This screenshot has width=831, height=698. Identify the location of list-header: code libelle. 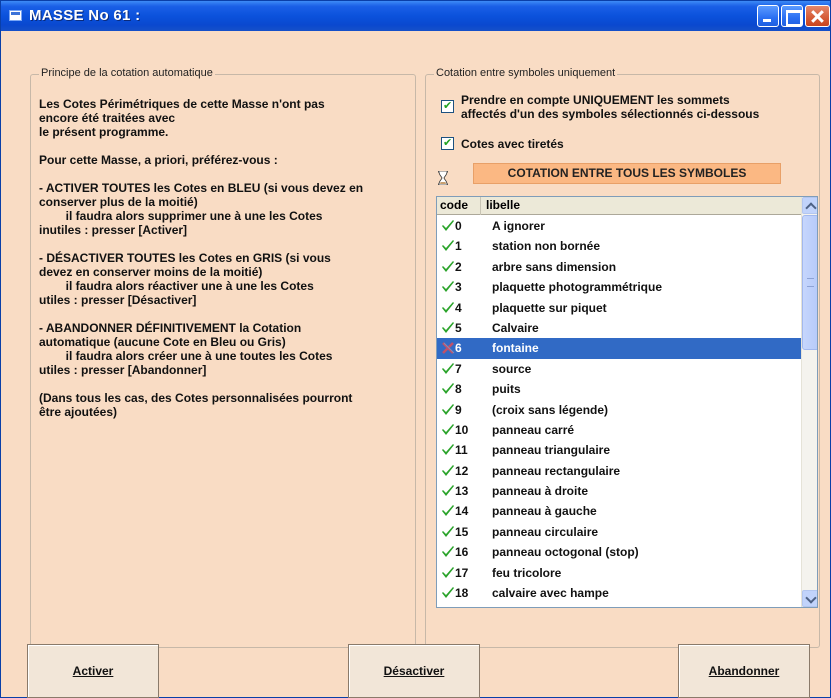
(619, 206).